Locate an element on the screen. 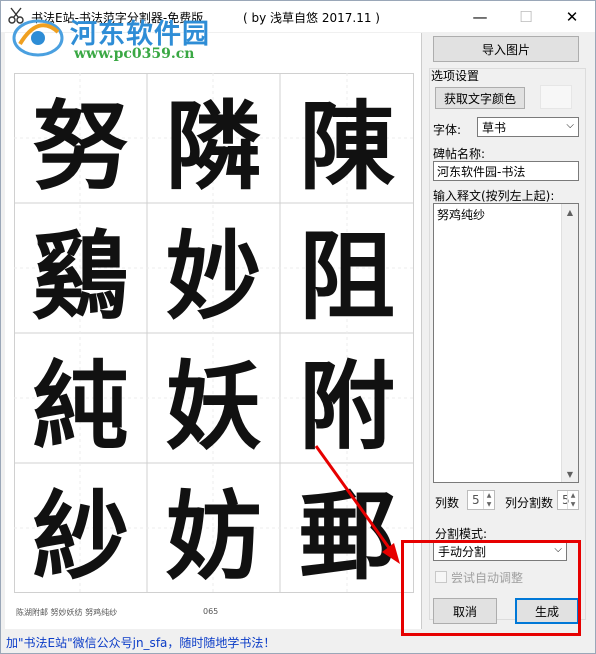 This screenshot has width=596, height=654. window-title: 书法E站-书法范字分割器-免费版 is located at coordinates (117, 18).